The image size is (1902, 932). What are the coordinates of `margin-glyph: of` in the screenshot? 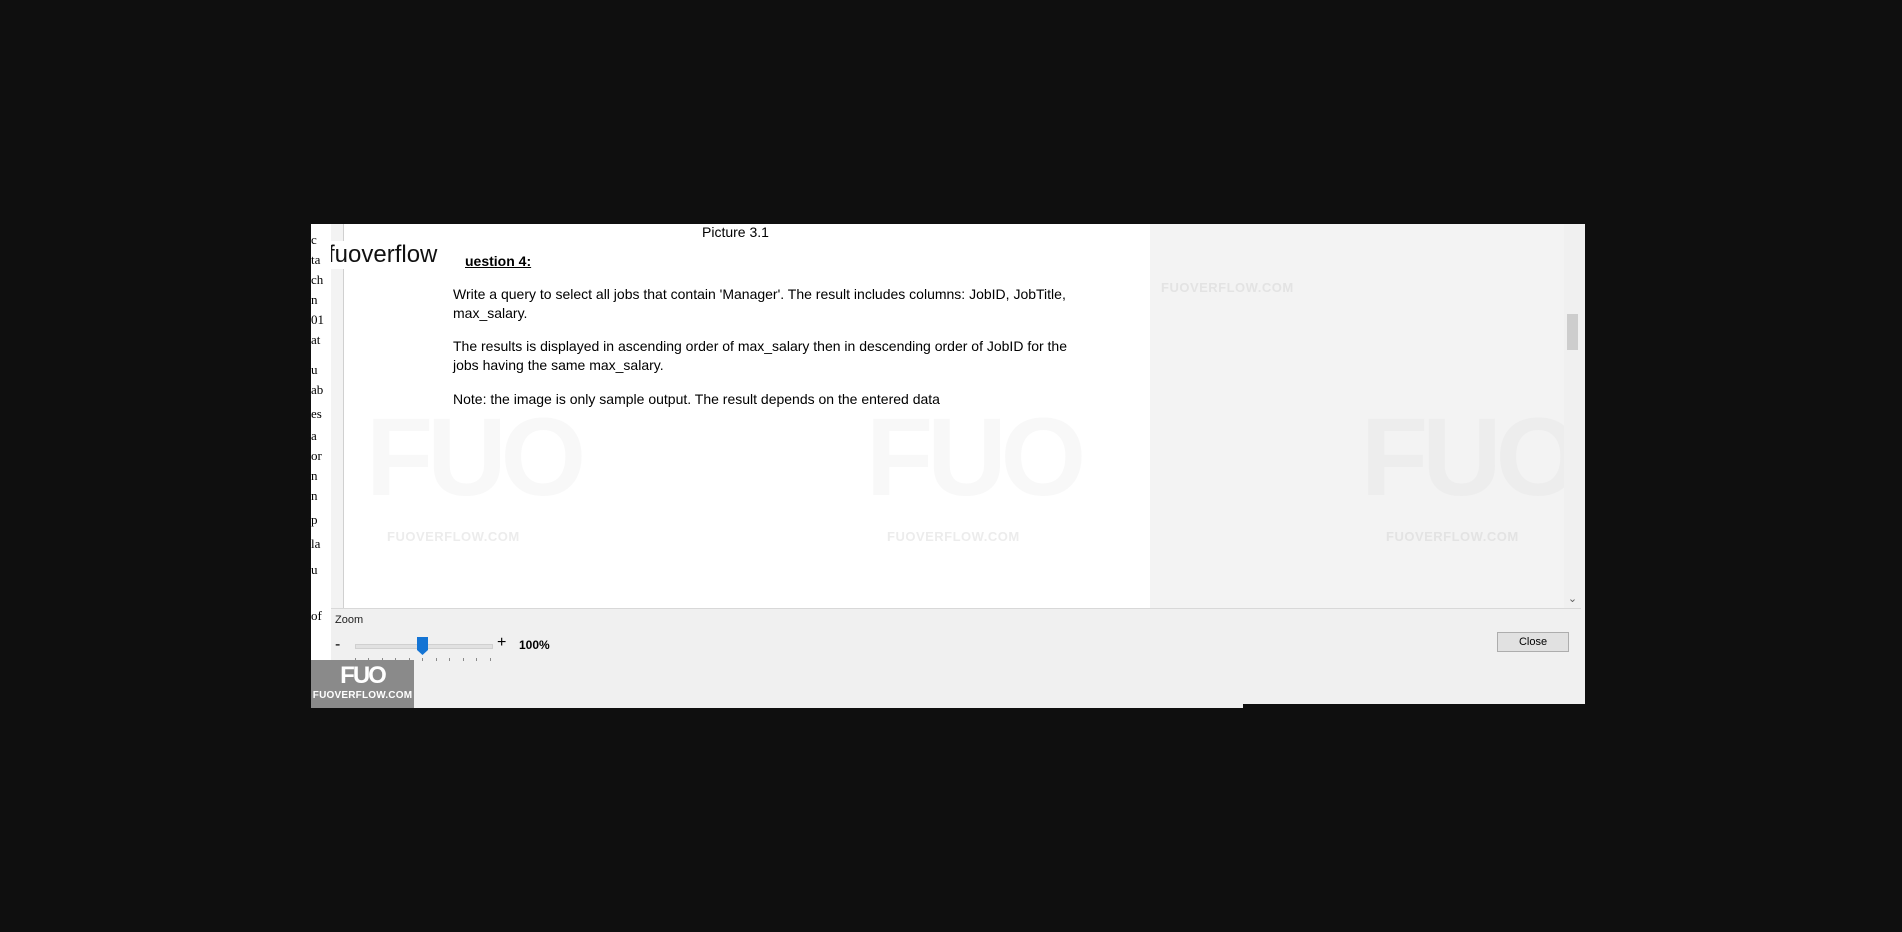 It's located at (316, 615).